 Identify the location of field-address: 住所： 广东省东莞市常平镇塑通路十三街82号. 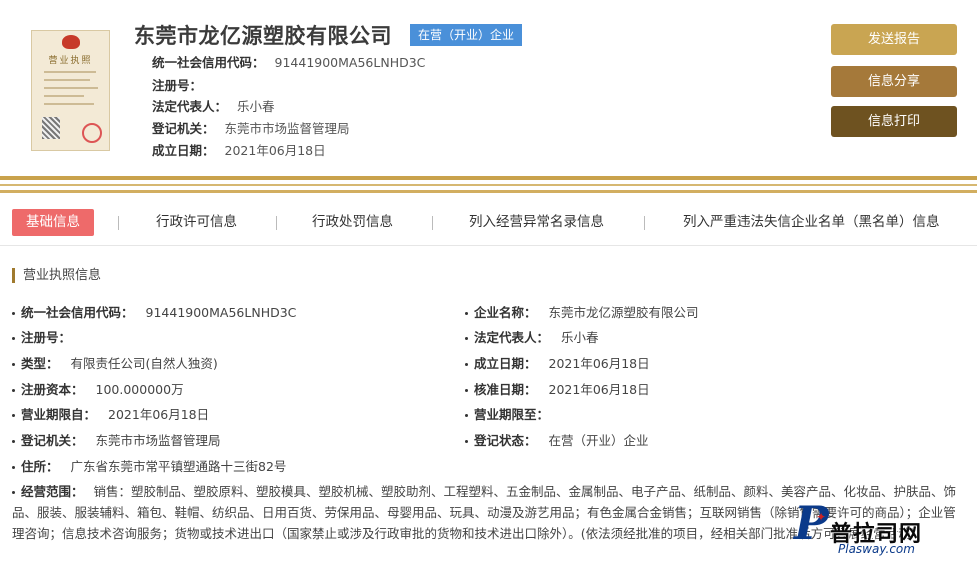
(149, 465).